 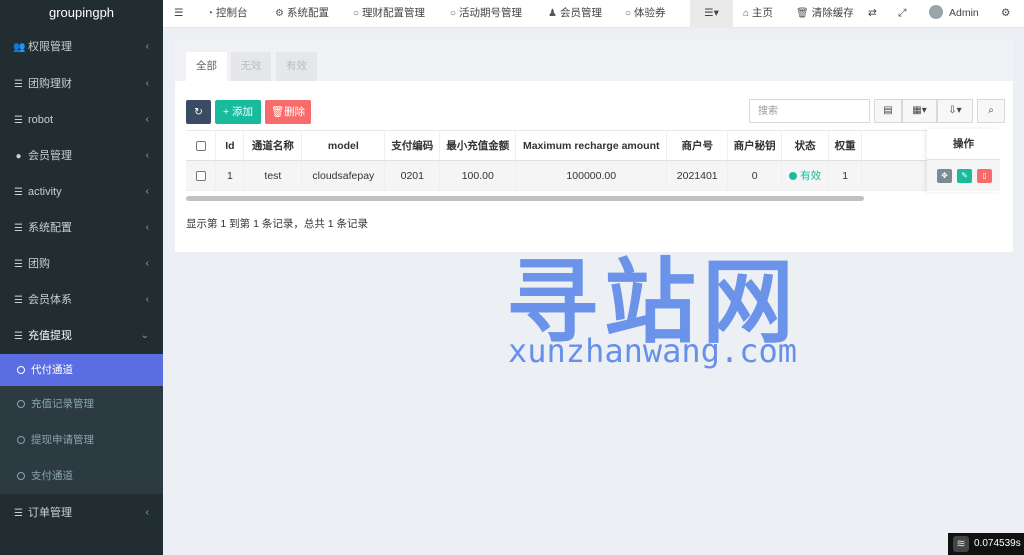 What do you see at coordinates (81, 404) in the screenshot?
I see `sub-item-recharge-records: 充值记录管理` at bounding box center [81, 404].